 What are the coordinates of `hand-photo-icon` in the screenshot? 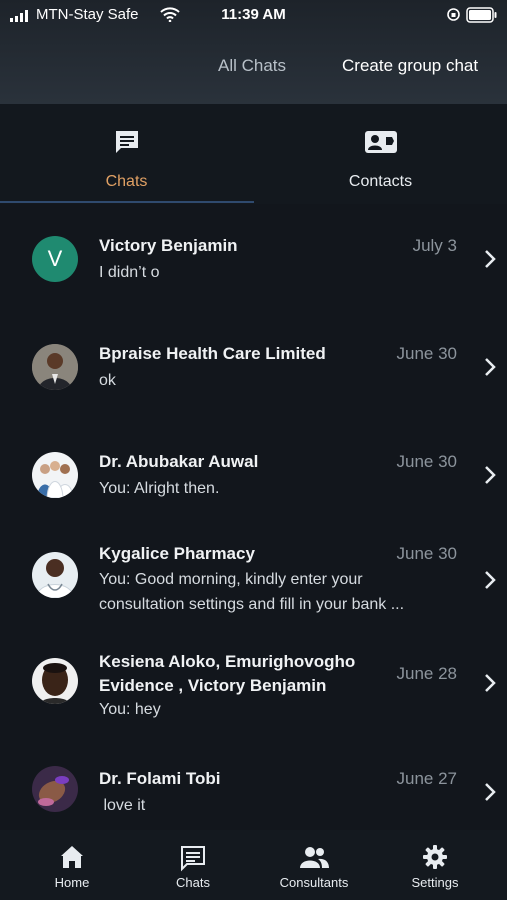 It's located at (55, 789).